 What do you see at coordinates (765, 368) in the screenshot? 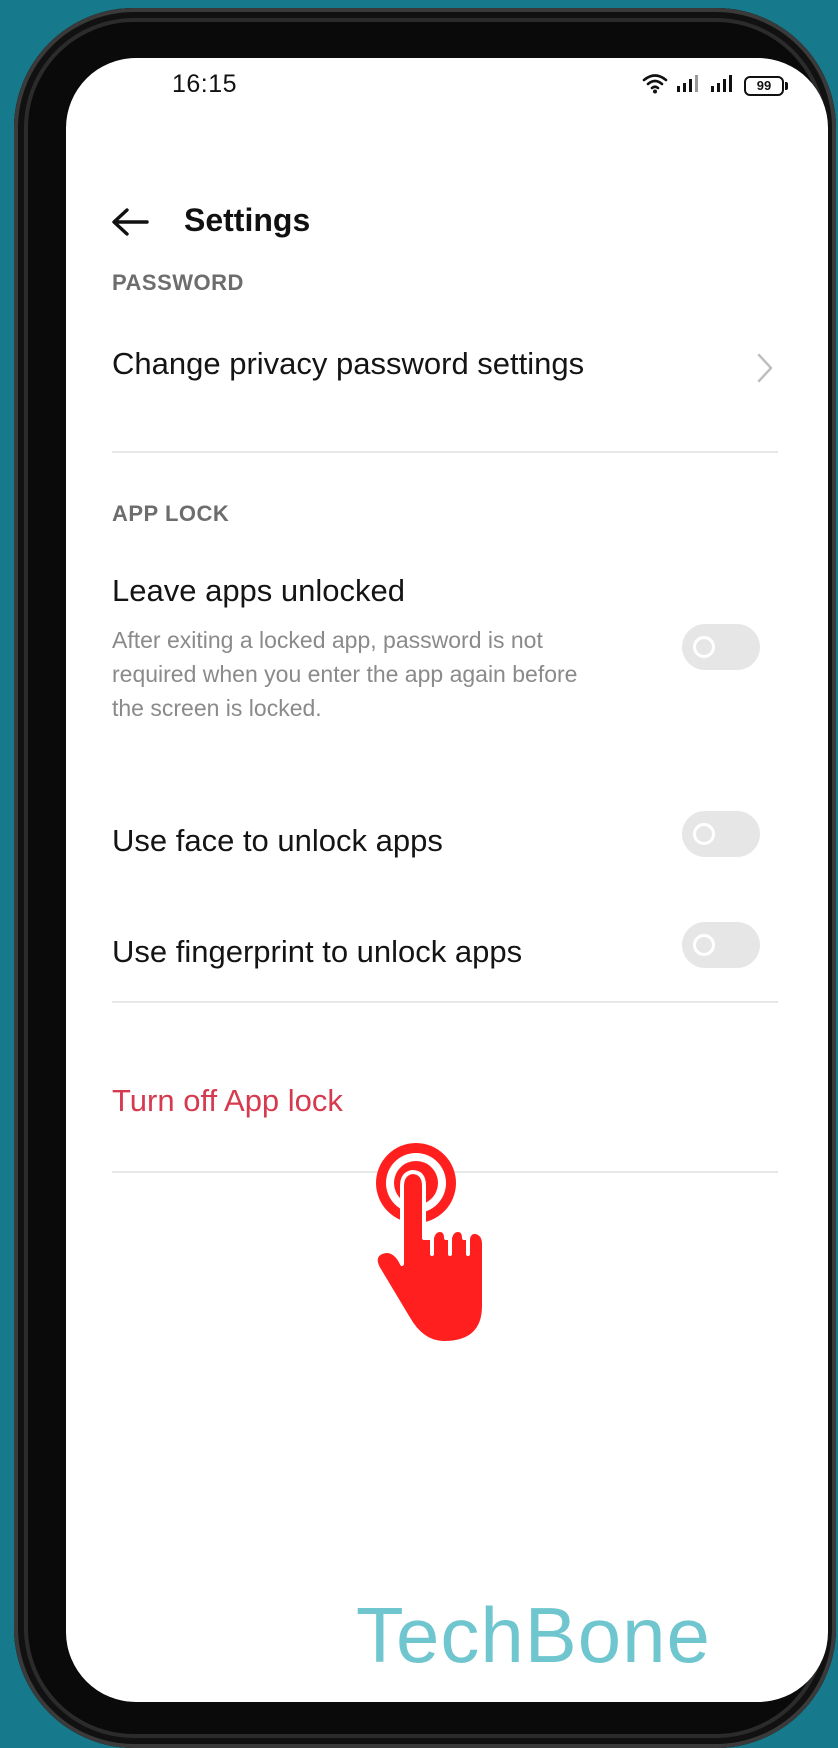
I see `chevron-right-icon` at bounding box center [765, 368].